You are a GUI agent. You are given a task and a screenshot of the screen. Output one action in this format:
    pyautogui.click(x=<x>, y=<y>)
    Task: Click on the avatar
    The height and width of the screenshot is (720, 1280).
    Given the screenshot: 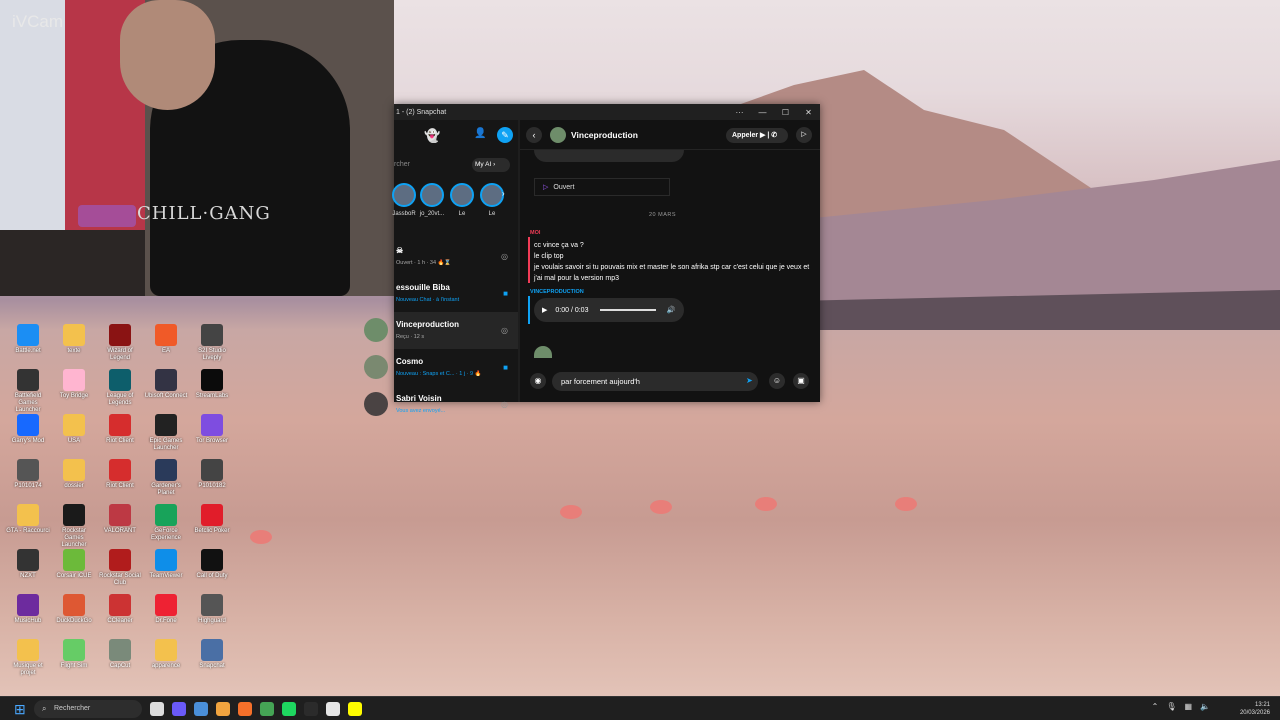 What is the action you would take?
    pyautogui.click(x=558, y=135)
    